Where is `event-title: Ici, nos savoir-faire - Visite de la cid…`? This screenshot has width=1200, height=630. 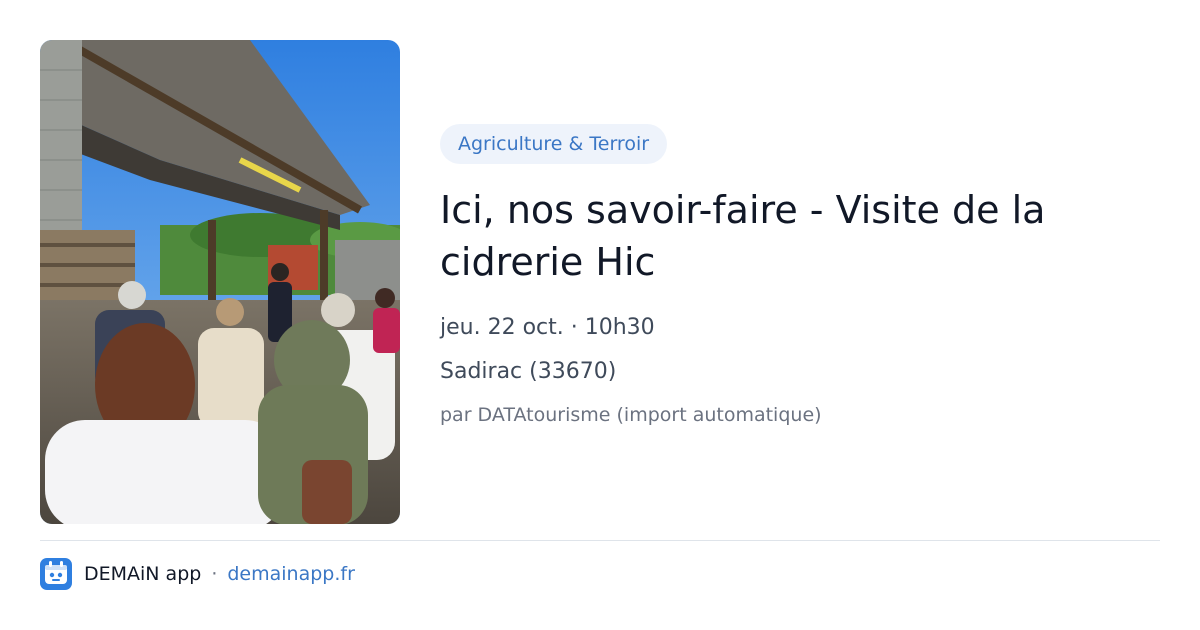
event-title: Ici, nos savoir-faire - Visite de la cid… is located at coordinates (770, 236).